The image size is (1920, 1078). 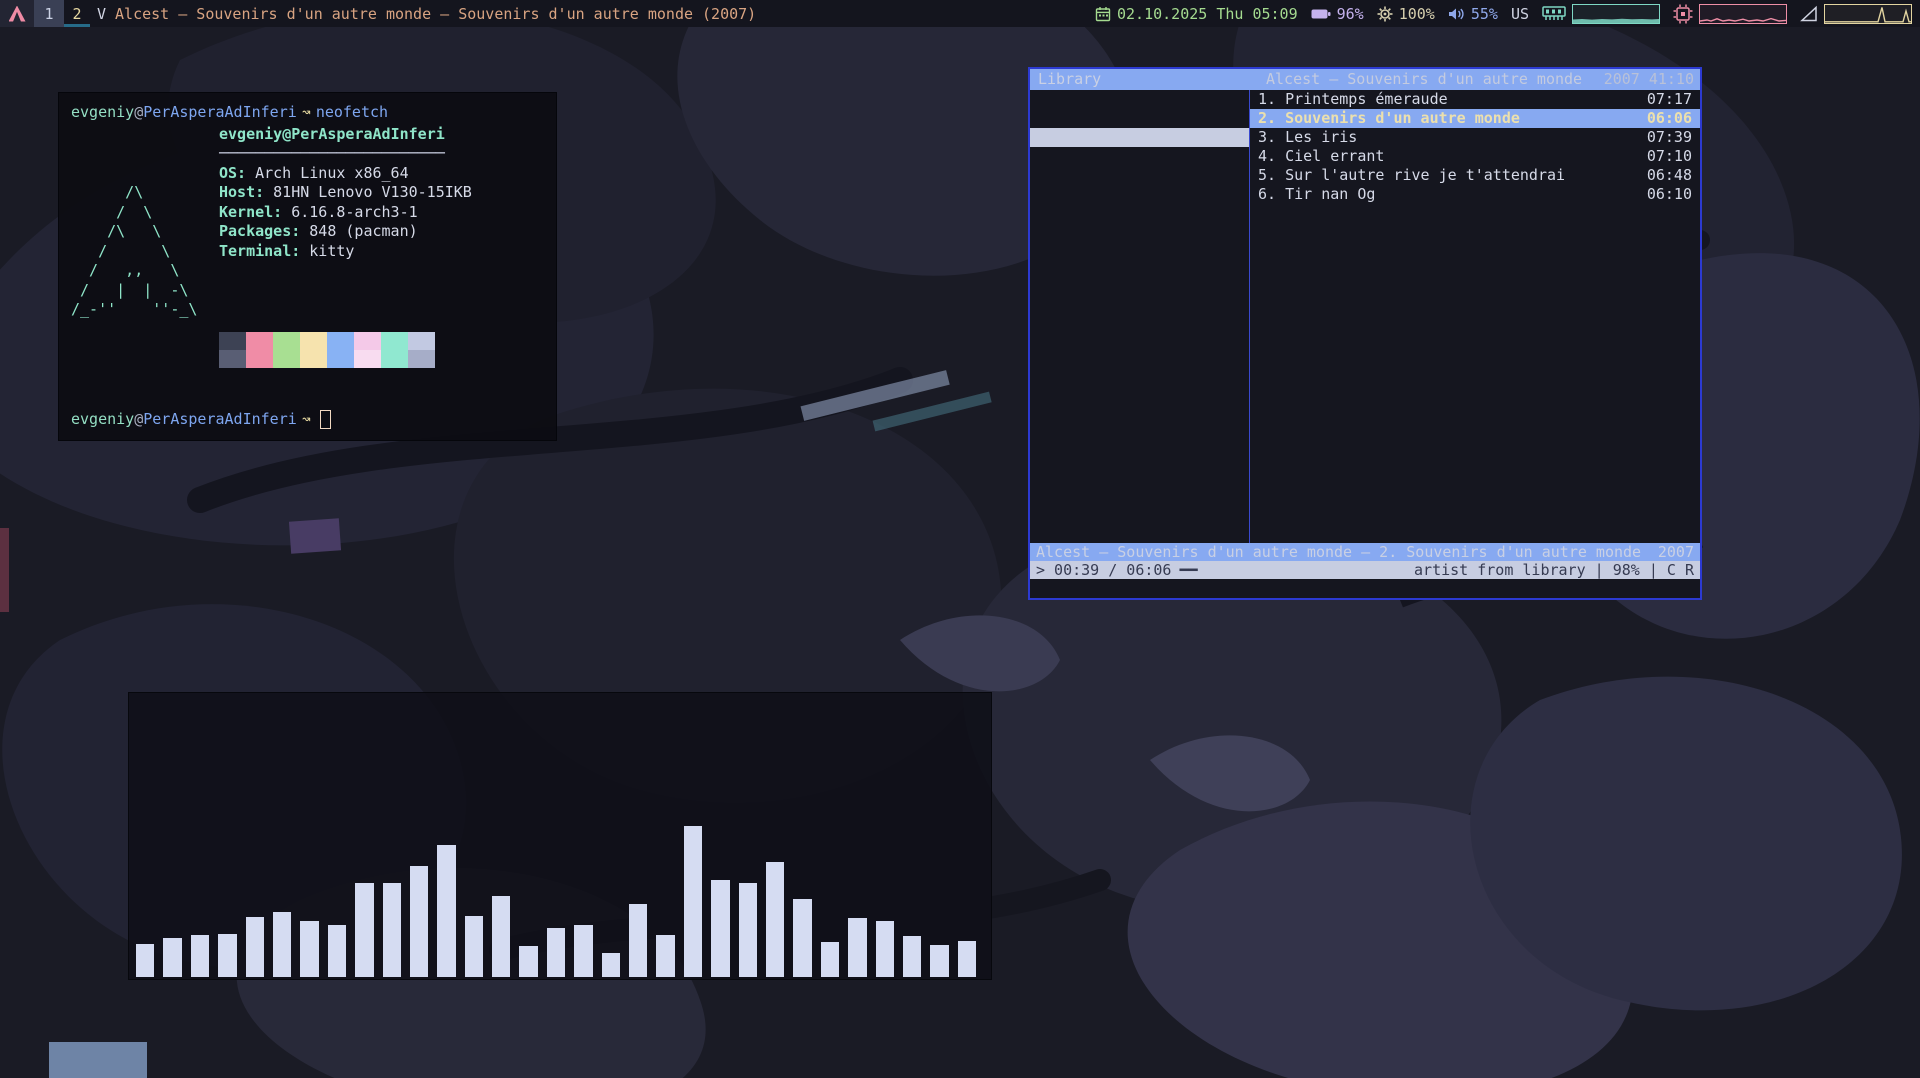 I want to click on track-row: 6. Tir nan Og 06:10, so click(x=1475, y=194).